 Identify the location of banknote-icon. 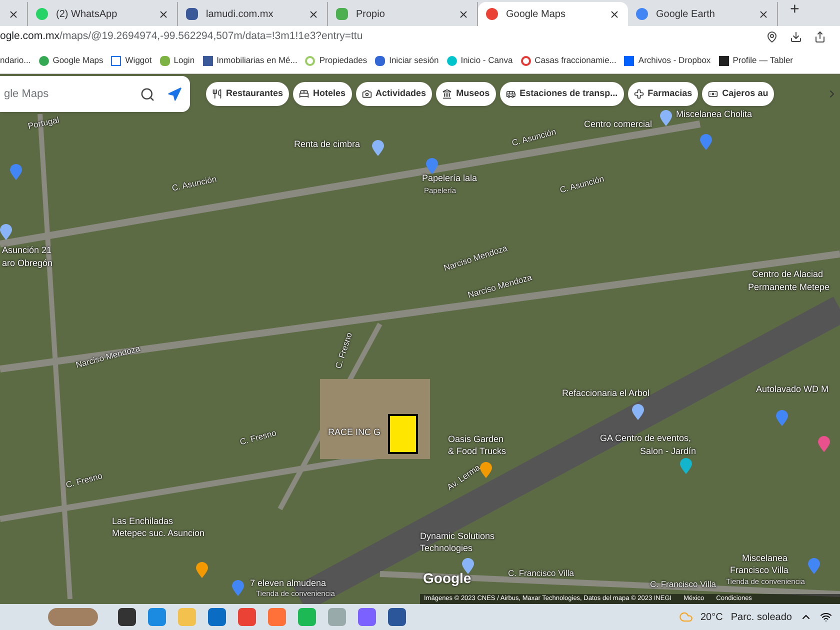
(713, 94).